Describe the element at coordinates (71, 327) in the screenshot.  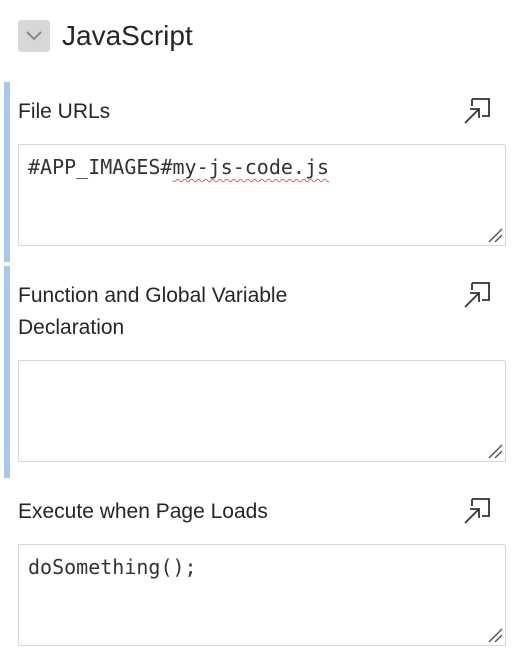
I see `function-declaration-label-line2: Declaration` at that location.